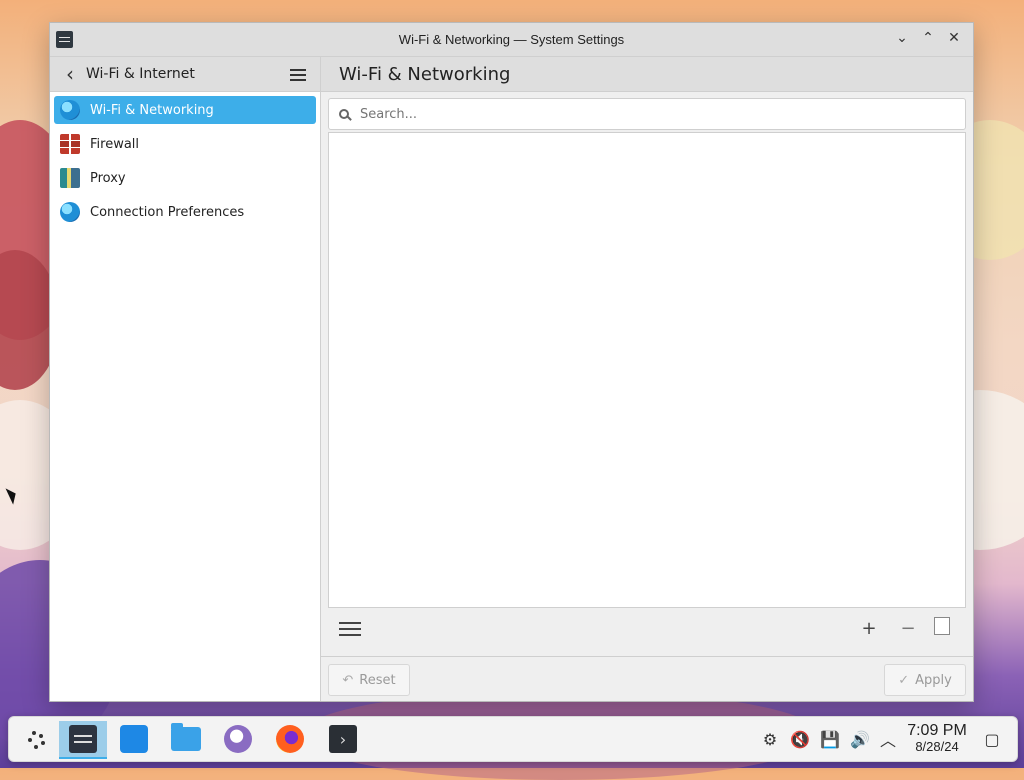  I want to click on taskbar-discover, so click(134, 739).